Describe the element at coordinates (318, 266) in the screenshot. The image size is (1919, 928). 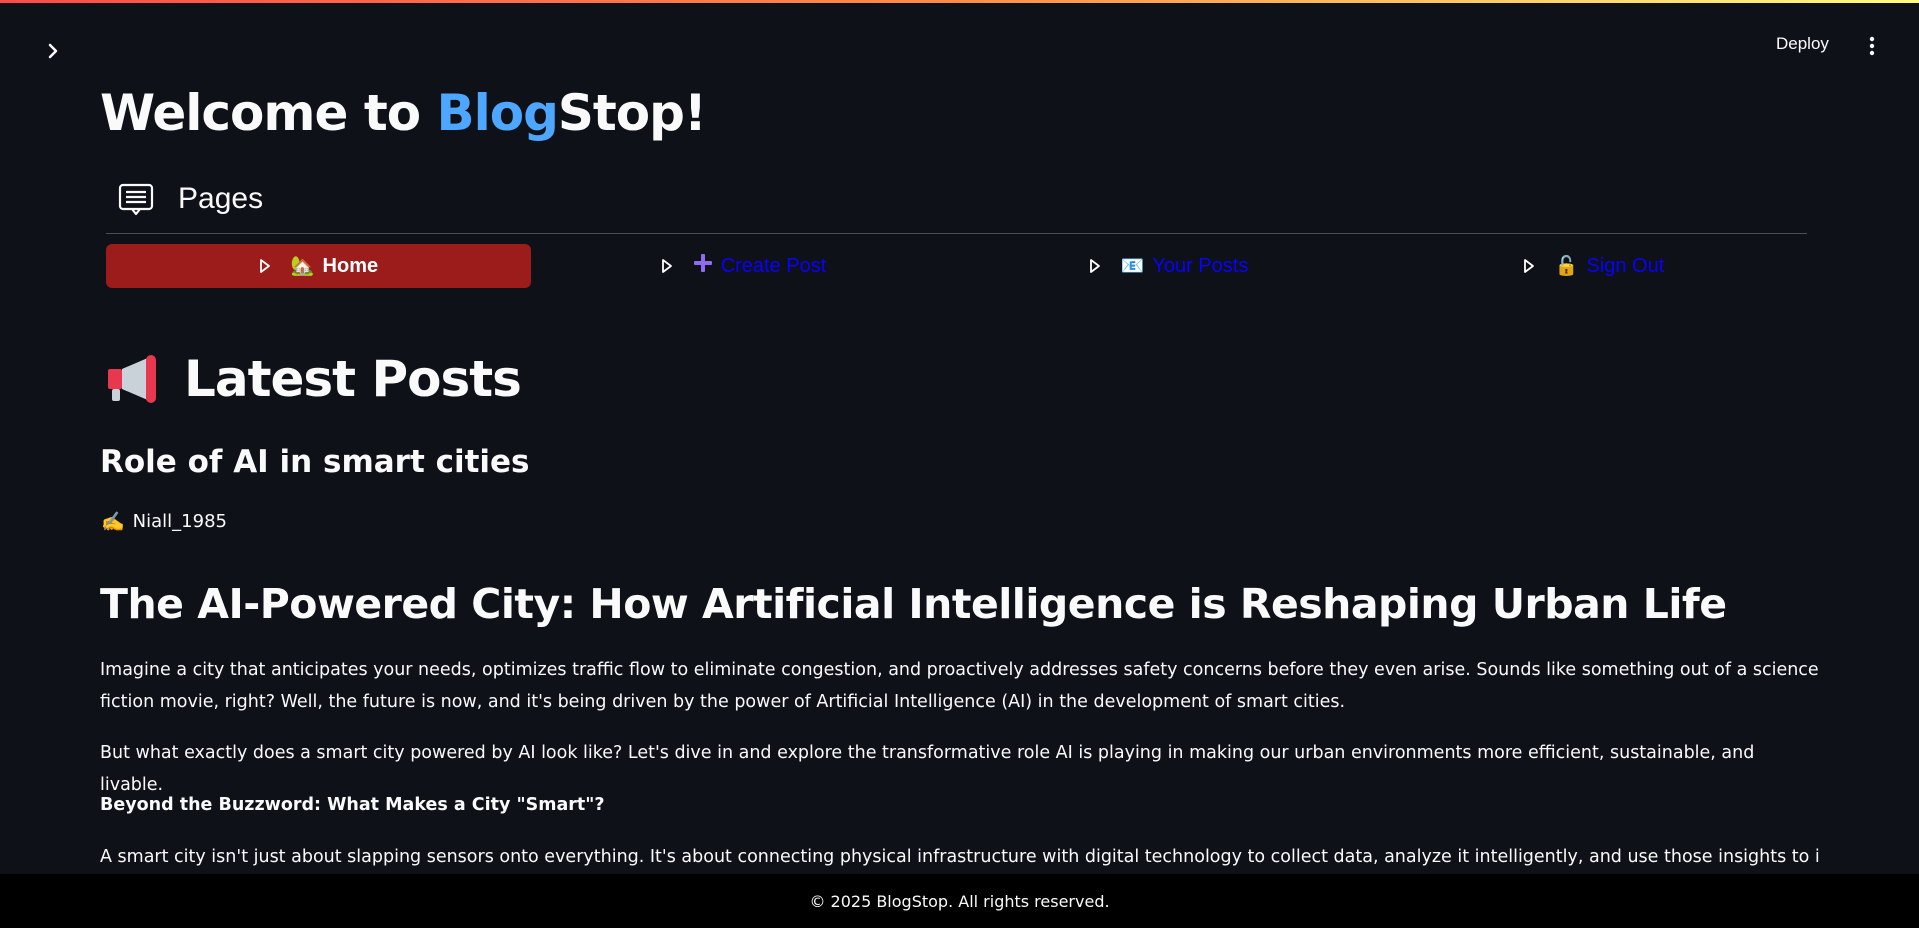
I see `nav-item-home: 🏡 Home` at that location.